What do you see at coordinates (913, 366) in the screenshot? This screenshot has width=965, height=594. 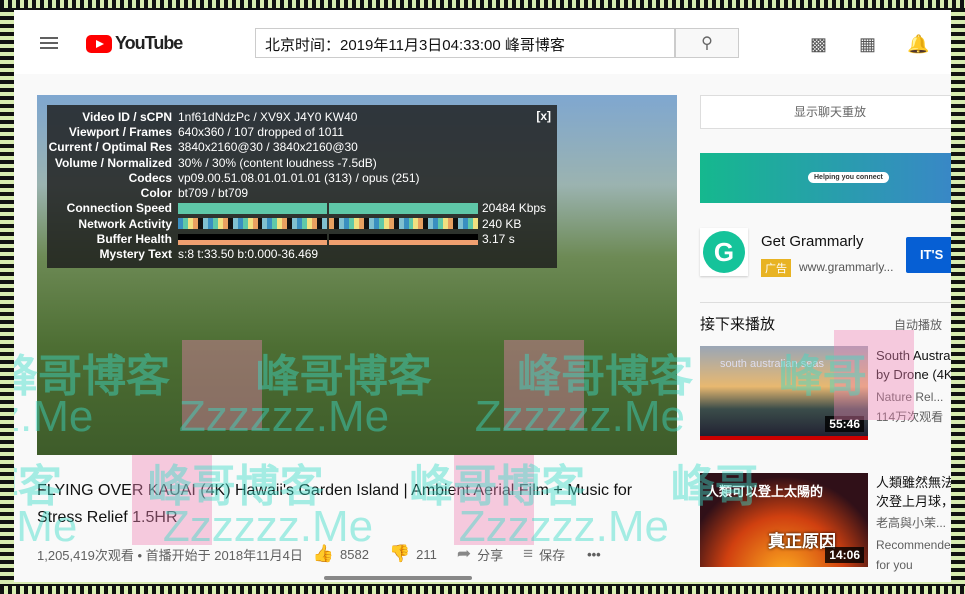 I see `related-video-title: South Australia by Drone (4K)` at bounding box center [913, 366].